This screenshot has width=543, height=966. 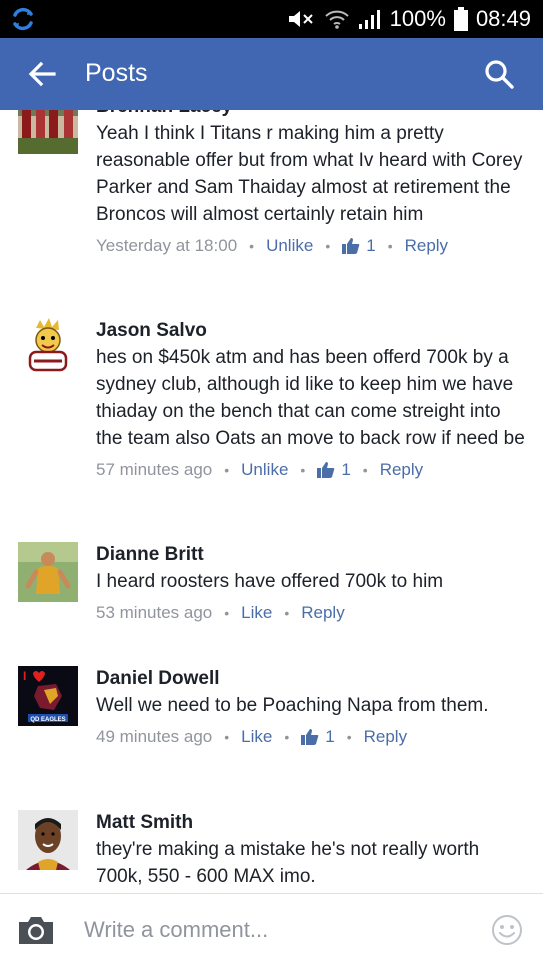 I want to click on timestamp: Yesterday at 18:00, so click(x=167, y=245).